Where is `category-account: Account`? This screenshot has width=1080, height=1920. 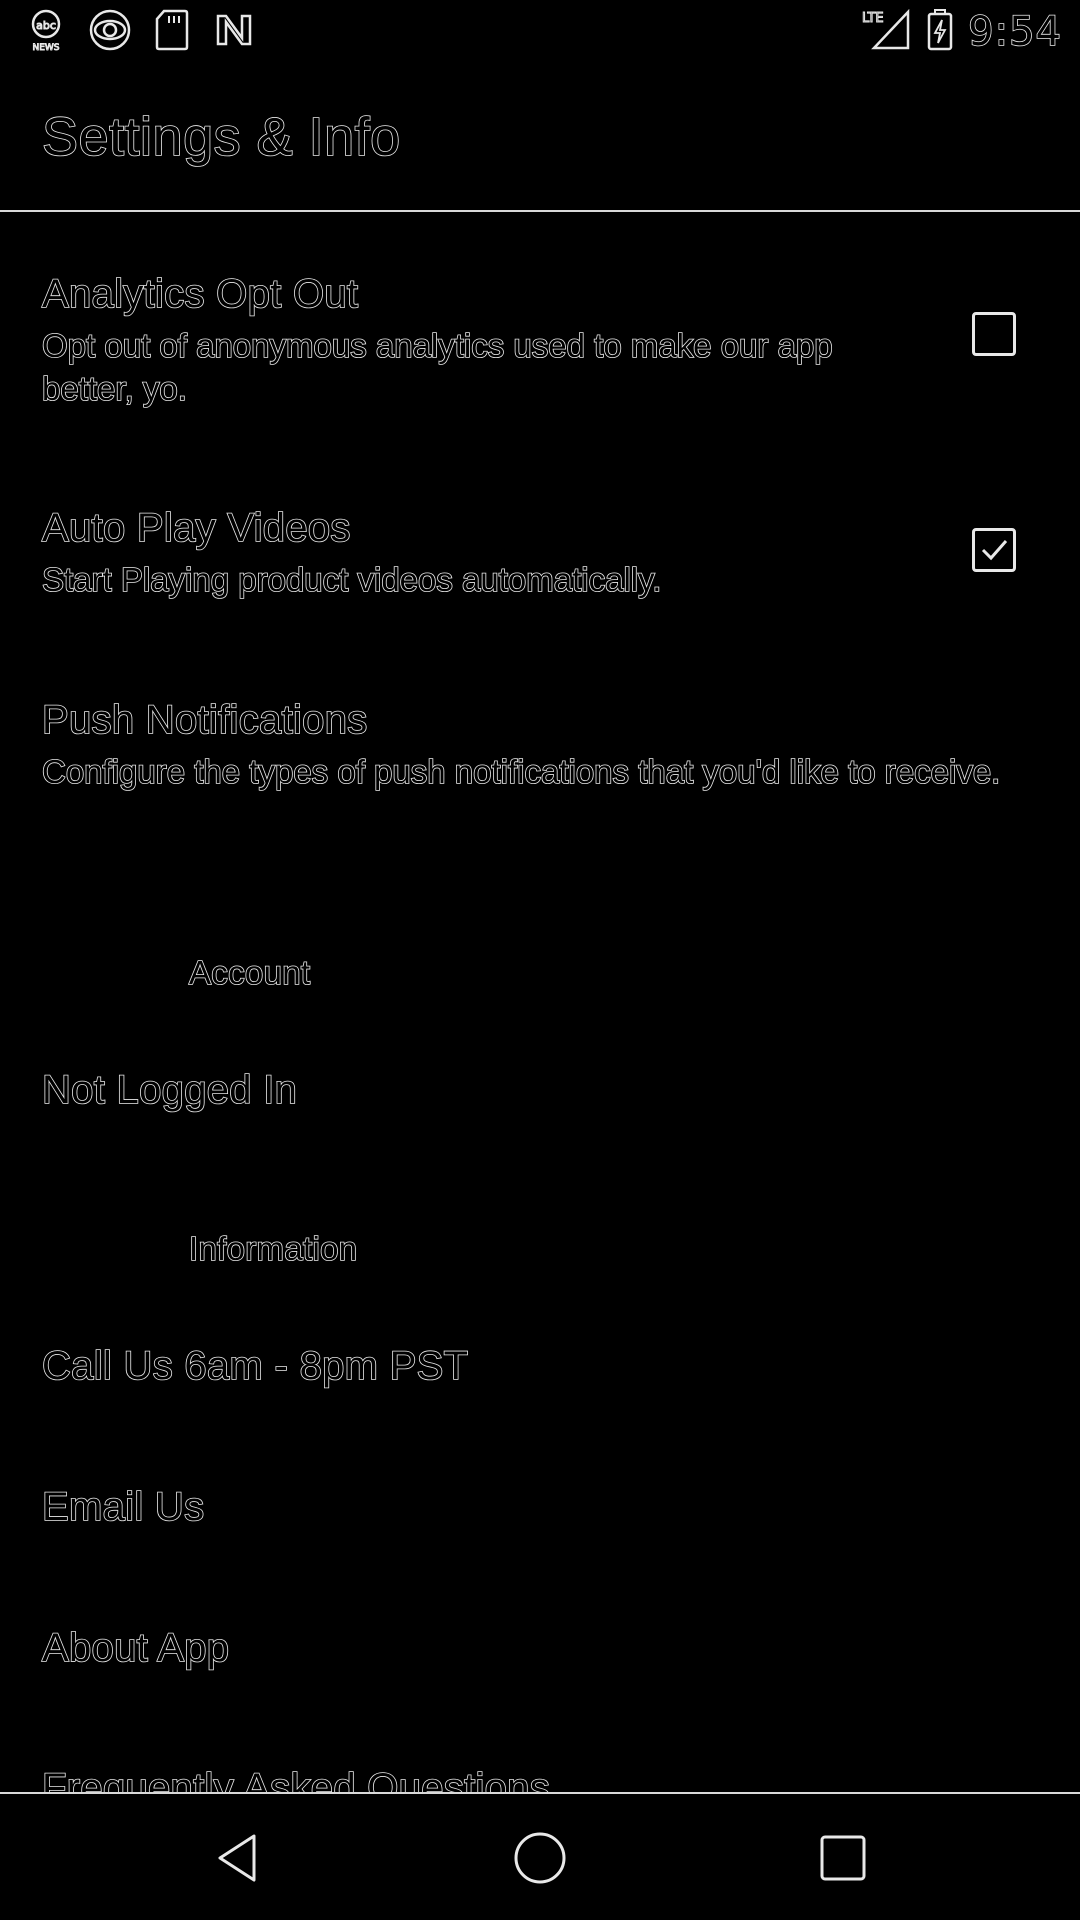 category-account: Account is located at coordinates (249, 972).